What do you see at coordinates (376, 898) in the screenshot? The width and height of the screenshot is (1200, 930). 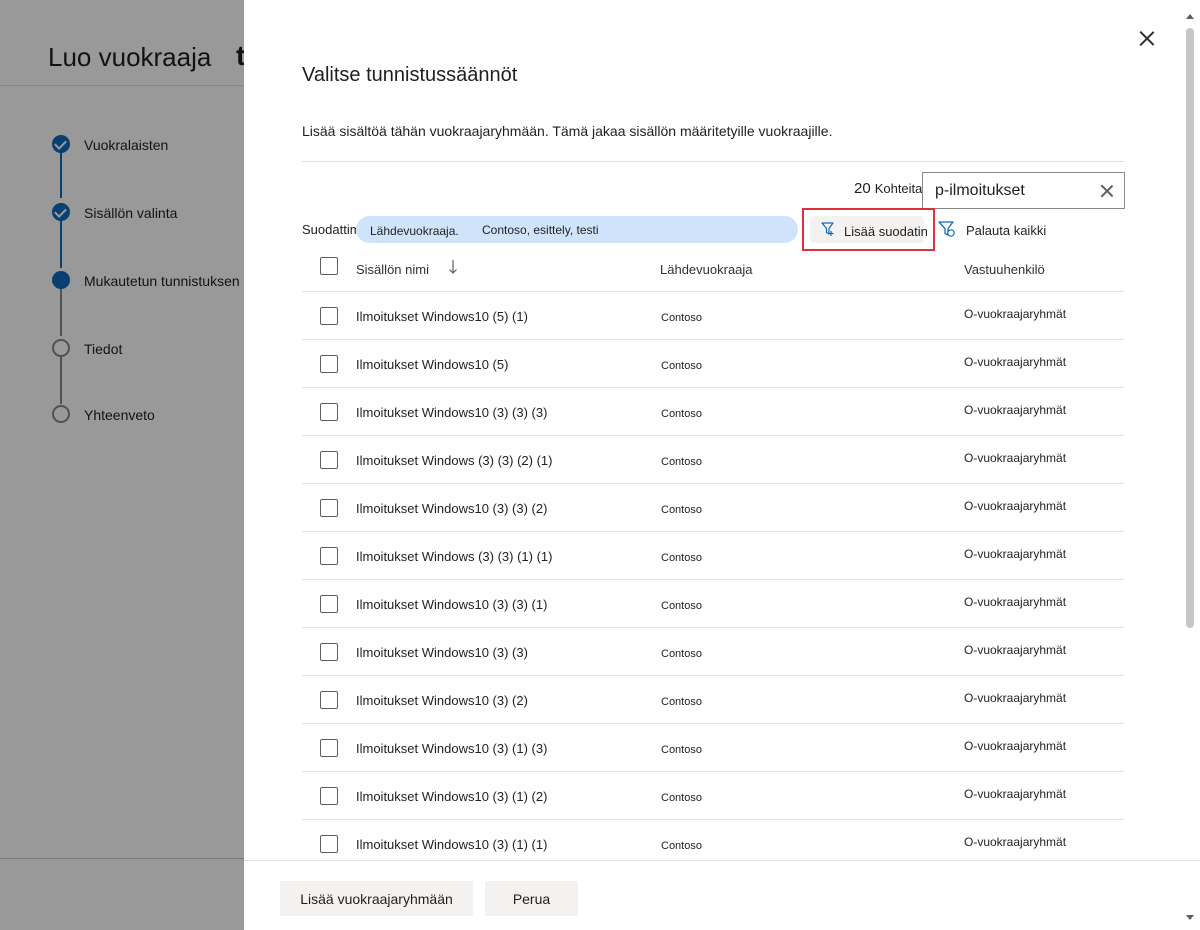 I see `add-to-tenant-group-button: Lisää vuokraajaryhmään` at bounding box center [376, 898].